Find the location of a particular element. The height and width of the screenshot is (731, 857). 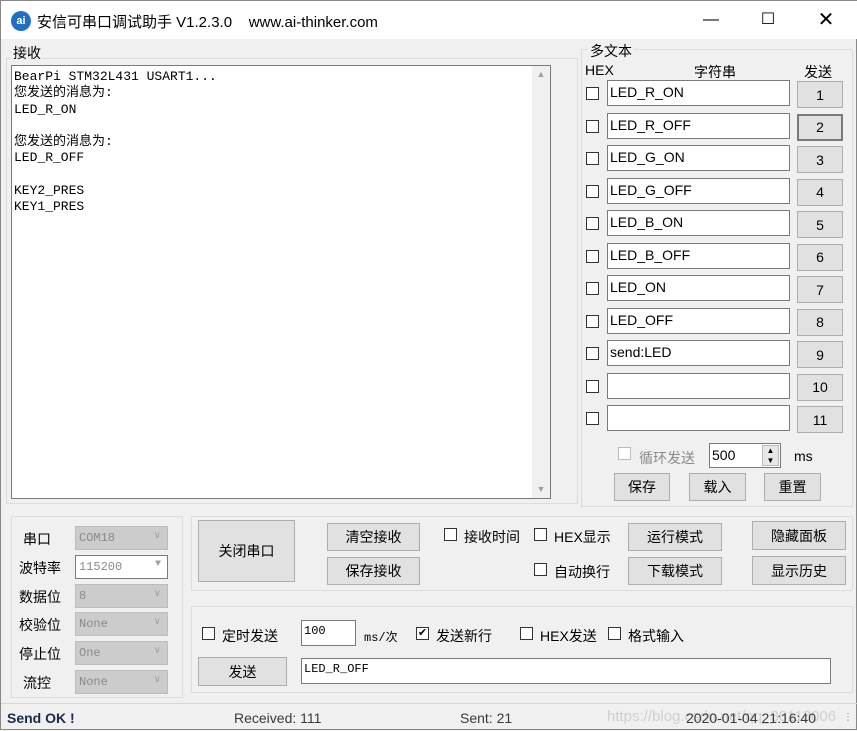

multi-send-button: 11 is located at coordinates (820, 419).